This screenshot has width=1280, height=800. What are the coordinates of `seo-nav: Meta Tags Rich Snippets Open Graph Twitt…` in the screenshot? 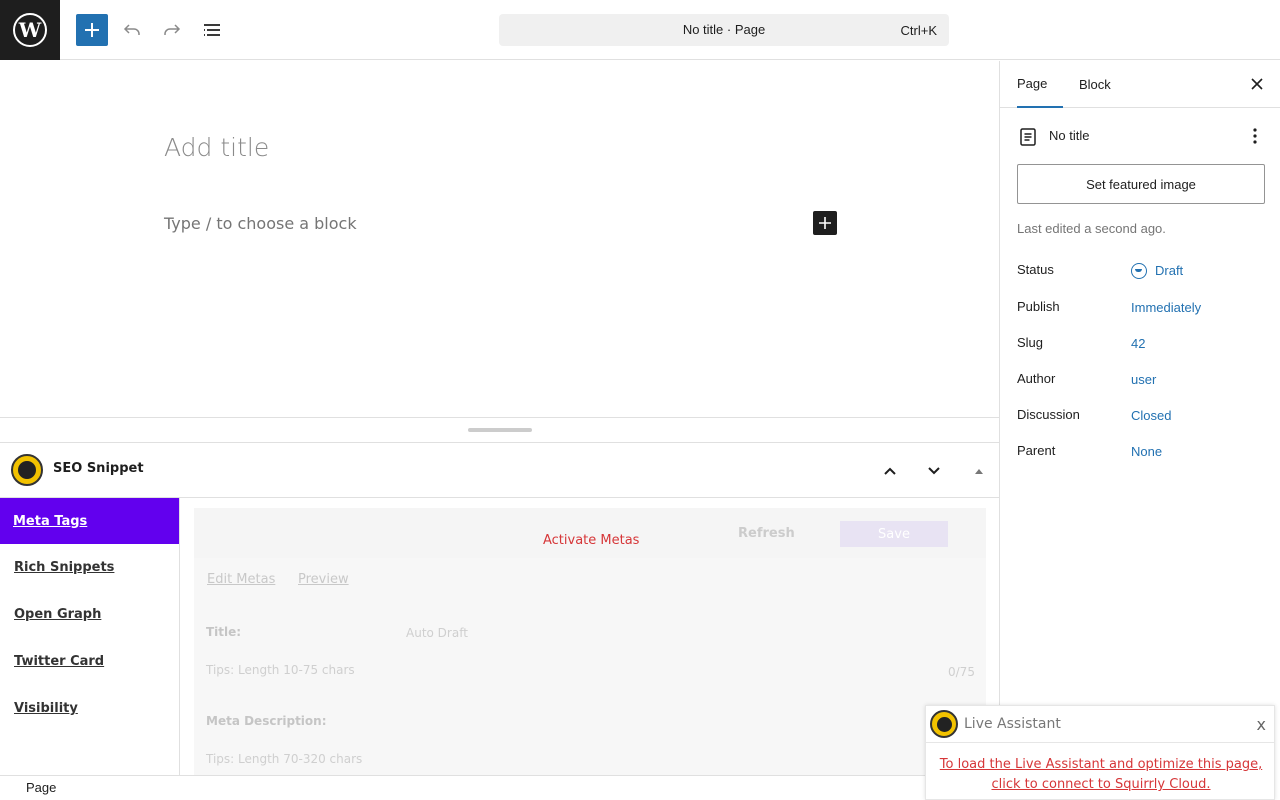 It's located at (90, 636).